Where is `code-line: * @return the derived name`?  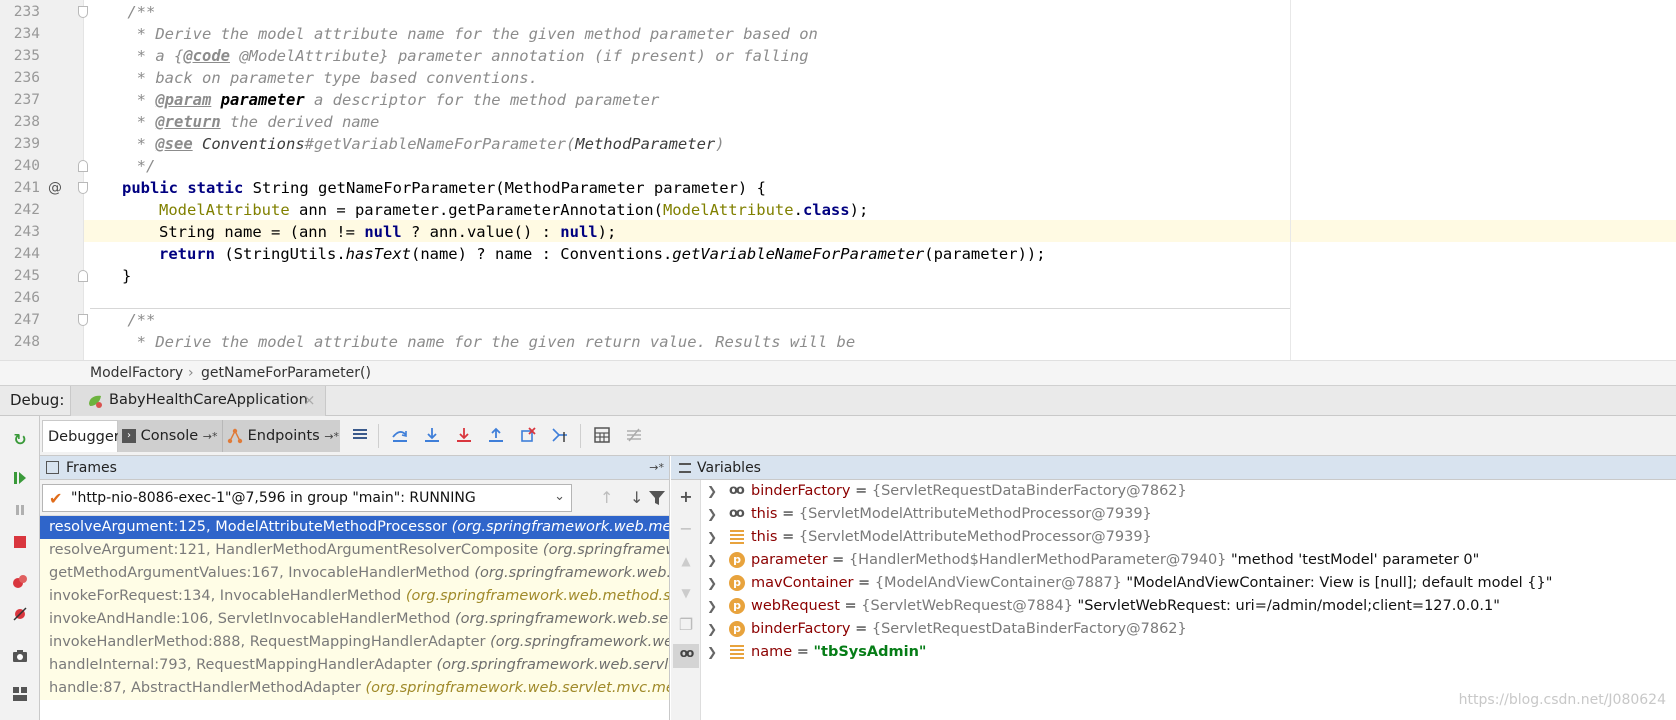 code-line: * @return the derived name is located at coordinates (235, 122).